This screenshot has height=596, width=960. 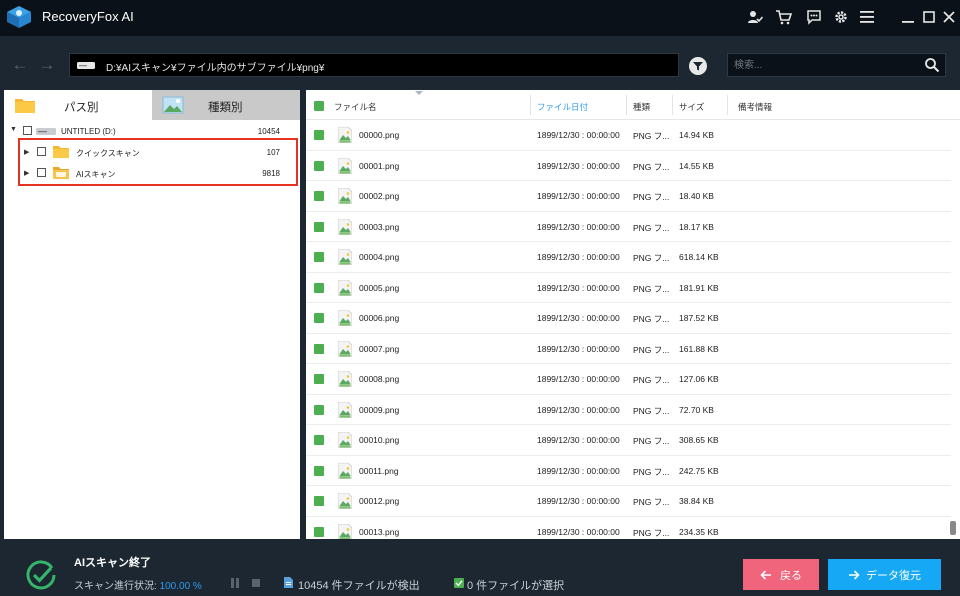 What do you see at coordinates (824, 65) in the screenshot?
I see `search-input` at bounding box center [824, 65].